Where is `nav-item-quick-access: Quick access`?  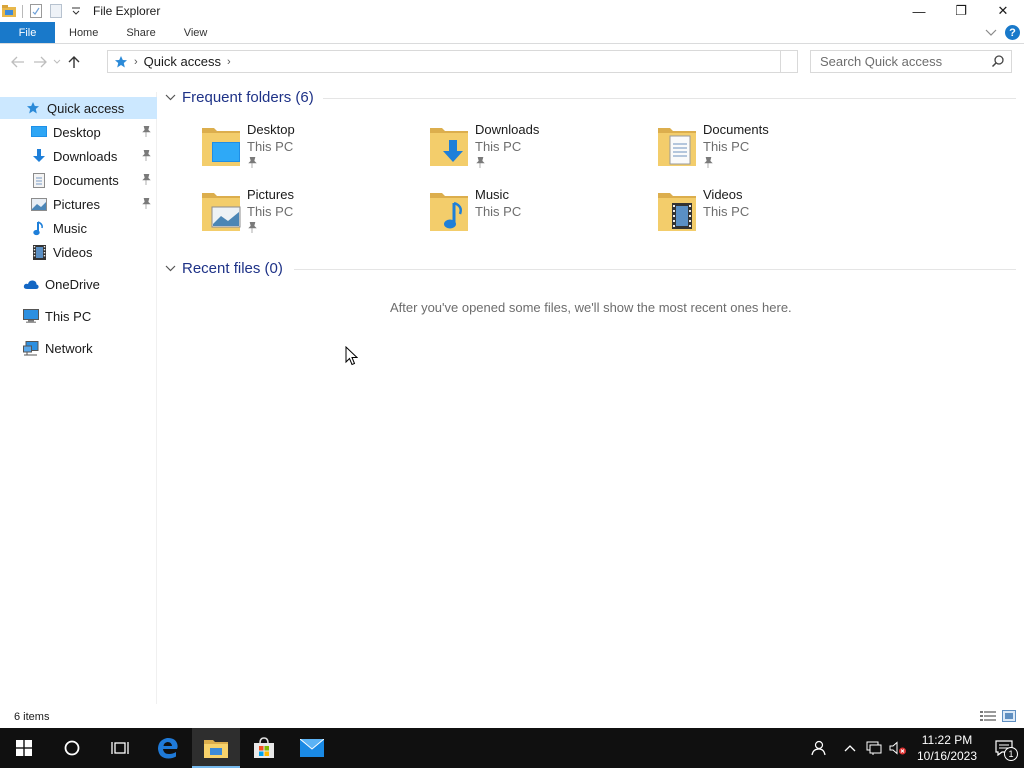
nav-item-quick-access: Quick access is located at coordinates (78, 108).